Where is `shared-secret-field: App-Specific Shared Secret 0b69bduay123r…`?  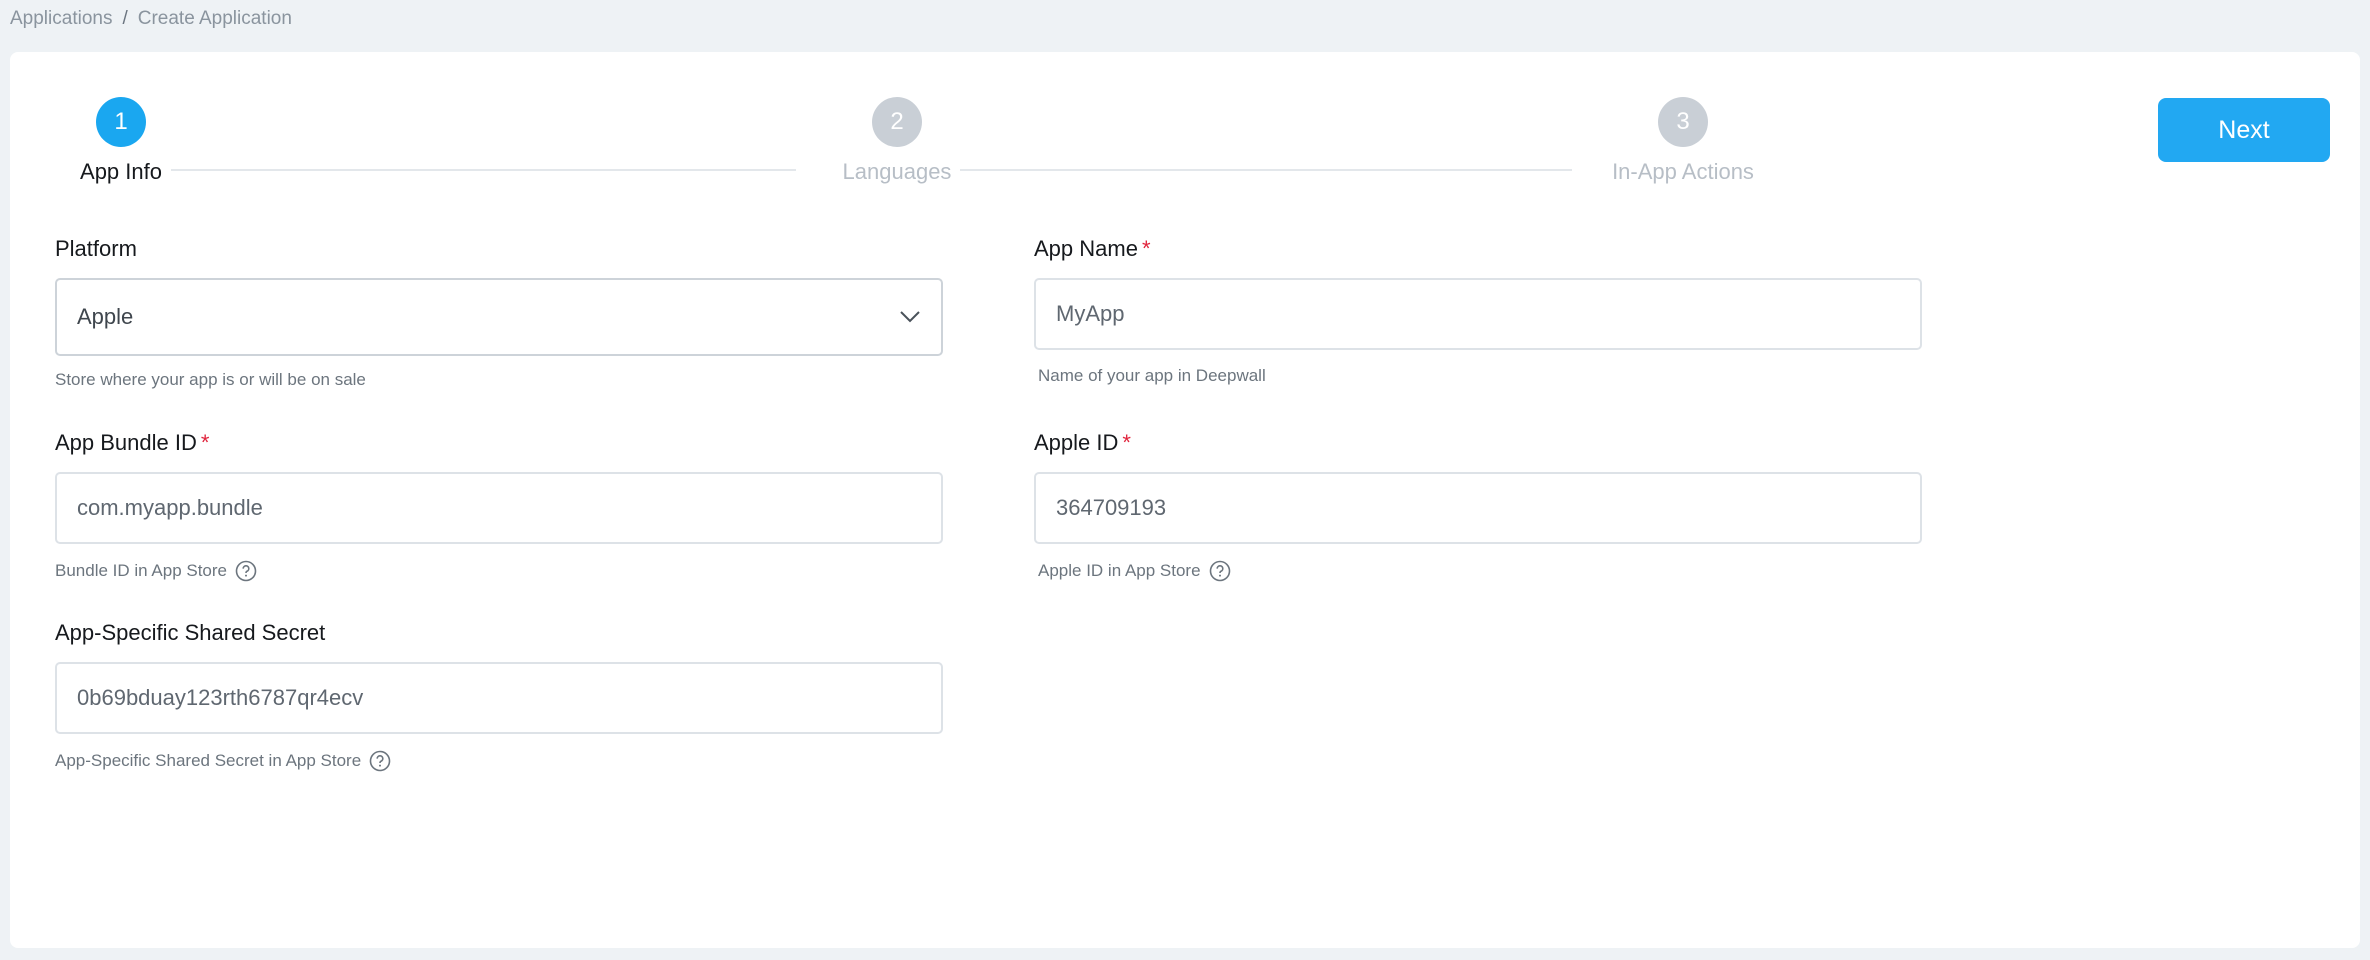
shared-secret-field: App-Specific Shared Secret 0b69bduay123r… is located at coordinates (500, 696).